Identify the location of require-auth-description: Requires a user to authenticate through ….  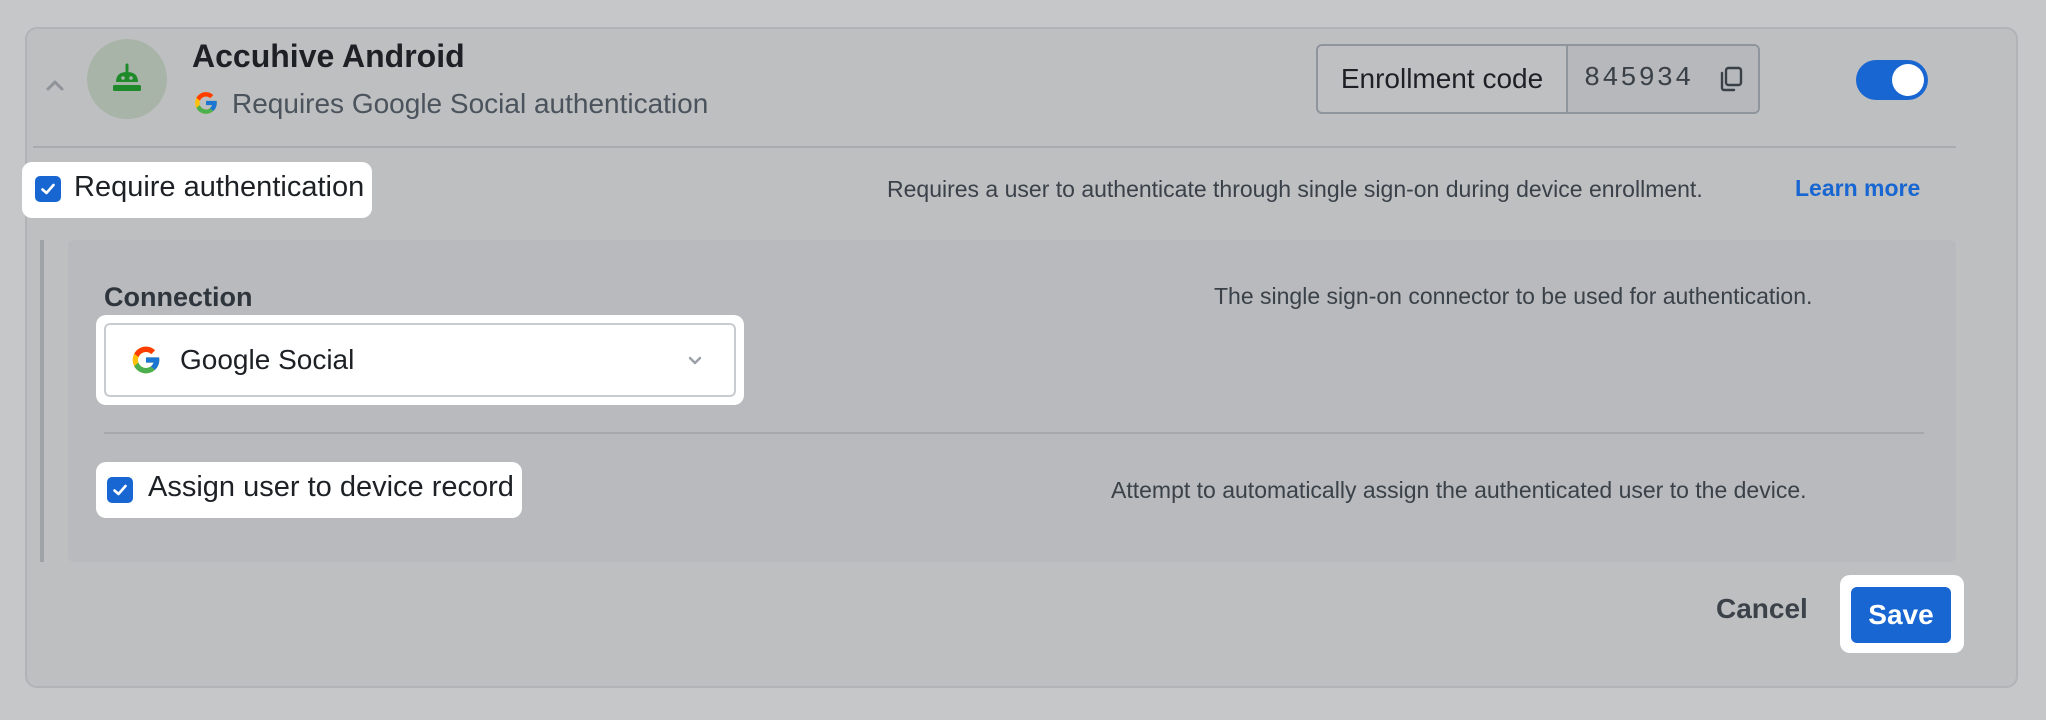
(1295, 189).